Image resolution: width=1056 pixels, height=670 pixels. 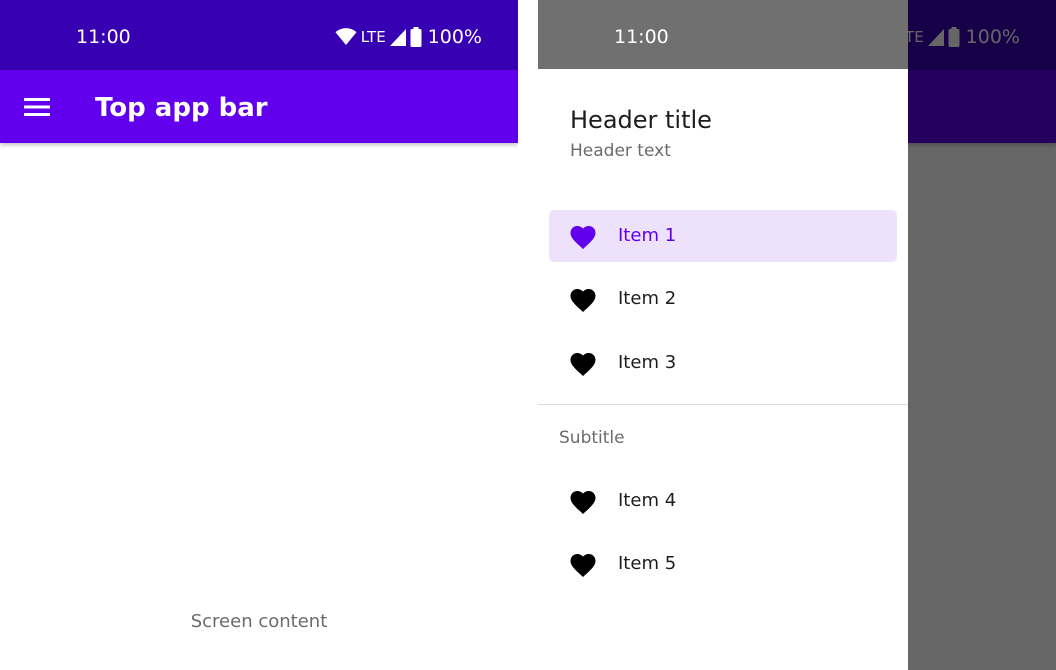 I want to click on top-app-bar: Top app bar, so click(x=259, y=106).